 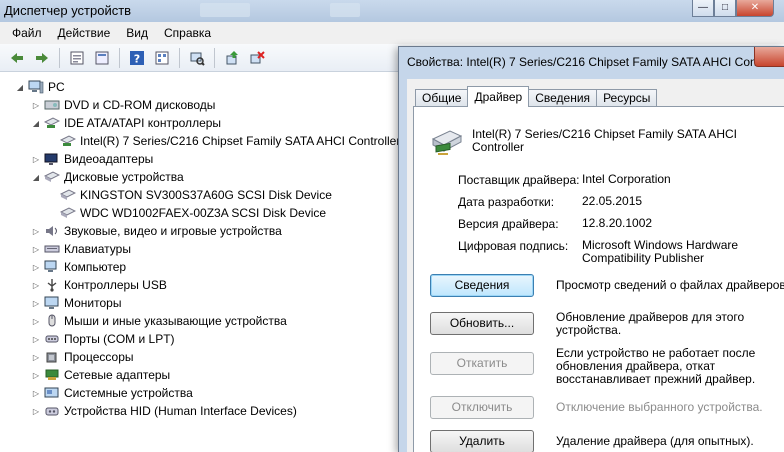 I want to click on tree-category: ▷ Видеоадаптеры, so click(x=91, y=159).